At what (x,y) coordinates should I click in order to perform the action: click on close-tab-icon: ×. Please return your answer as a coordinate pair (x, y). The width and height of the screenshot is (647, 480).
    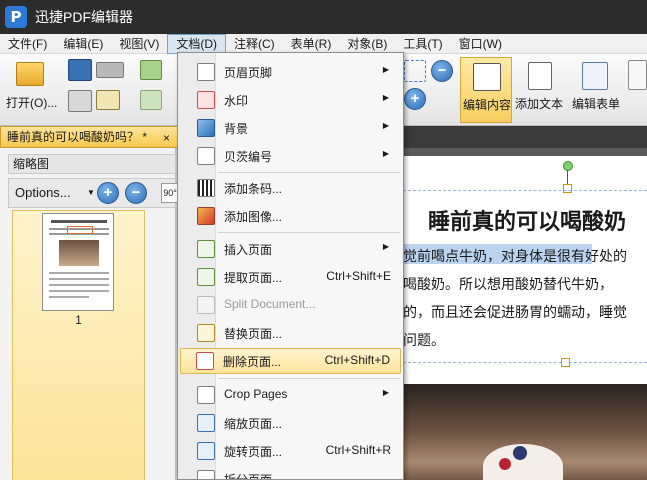
    Looking at the image, I should click on (166, 138).